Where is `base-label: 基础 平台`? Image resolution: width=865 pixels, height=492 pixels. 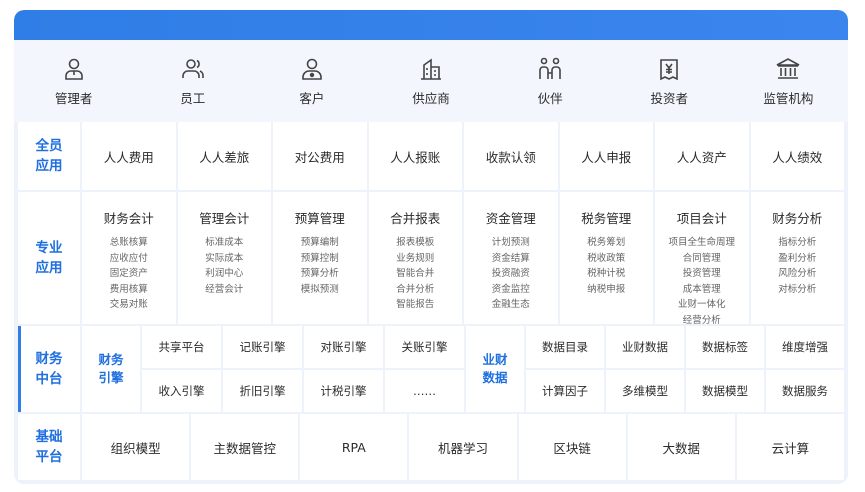
base-label: 基础 平台 is located at coordinates (49, 447).